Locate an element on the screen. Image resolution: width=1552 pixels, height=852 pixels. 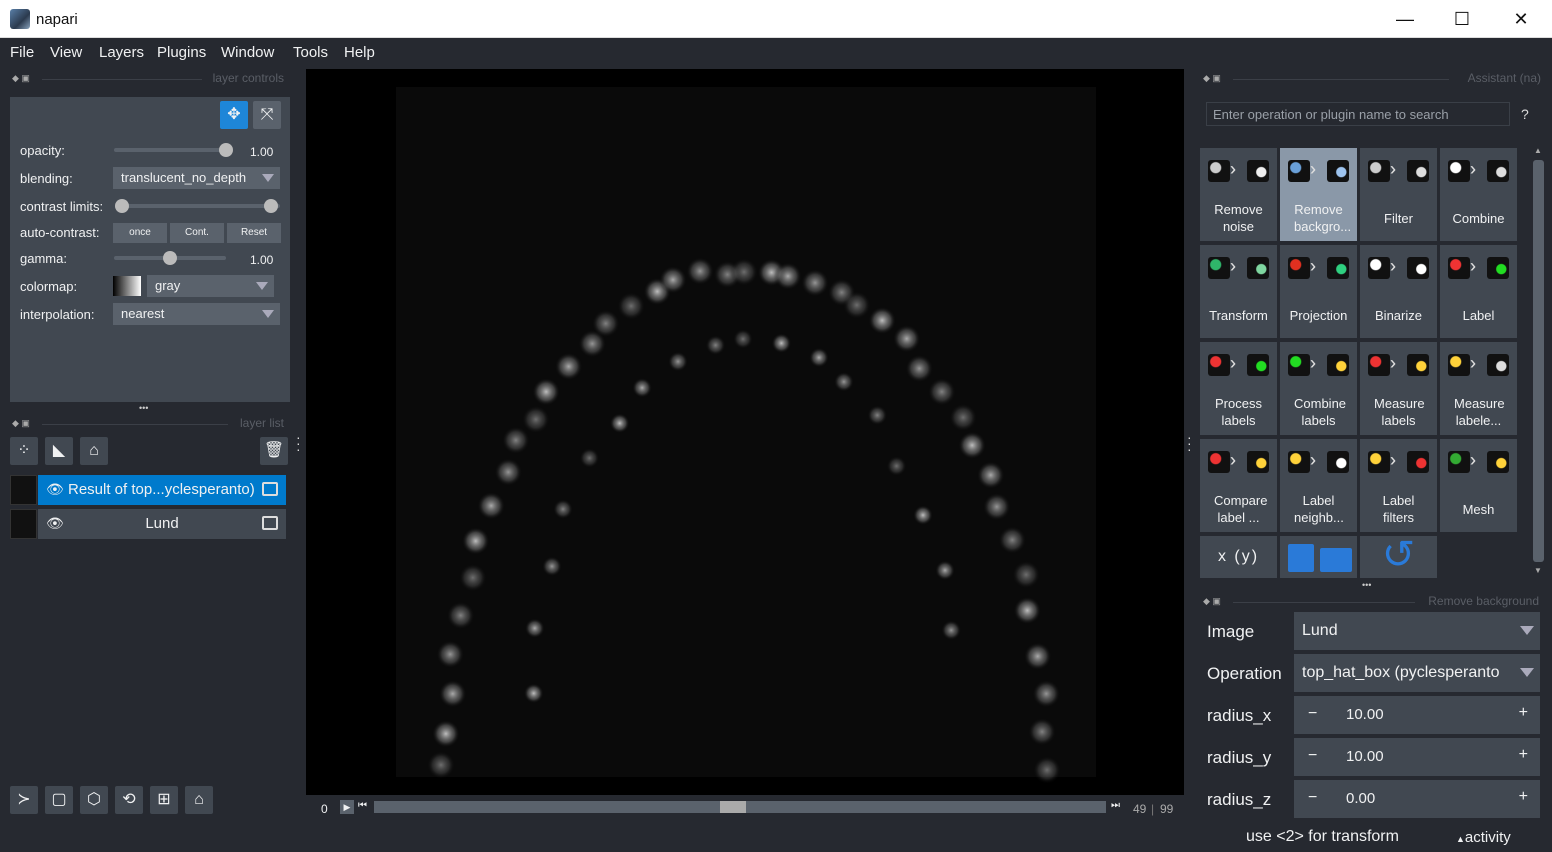
save-load-tile is located at coordinates (1318, 557).